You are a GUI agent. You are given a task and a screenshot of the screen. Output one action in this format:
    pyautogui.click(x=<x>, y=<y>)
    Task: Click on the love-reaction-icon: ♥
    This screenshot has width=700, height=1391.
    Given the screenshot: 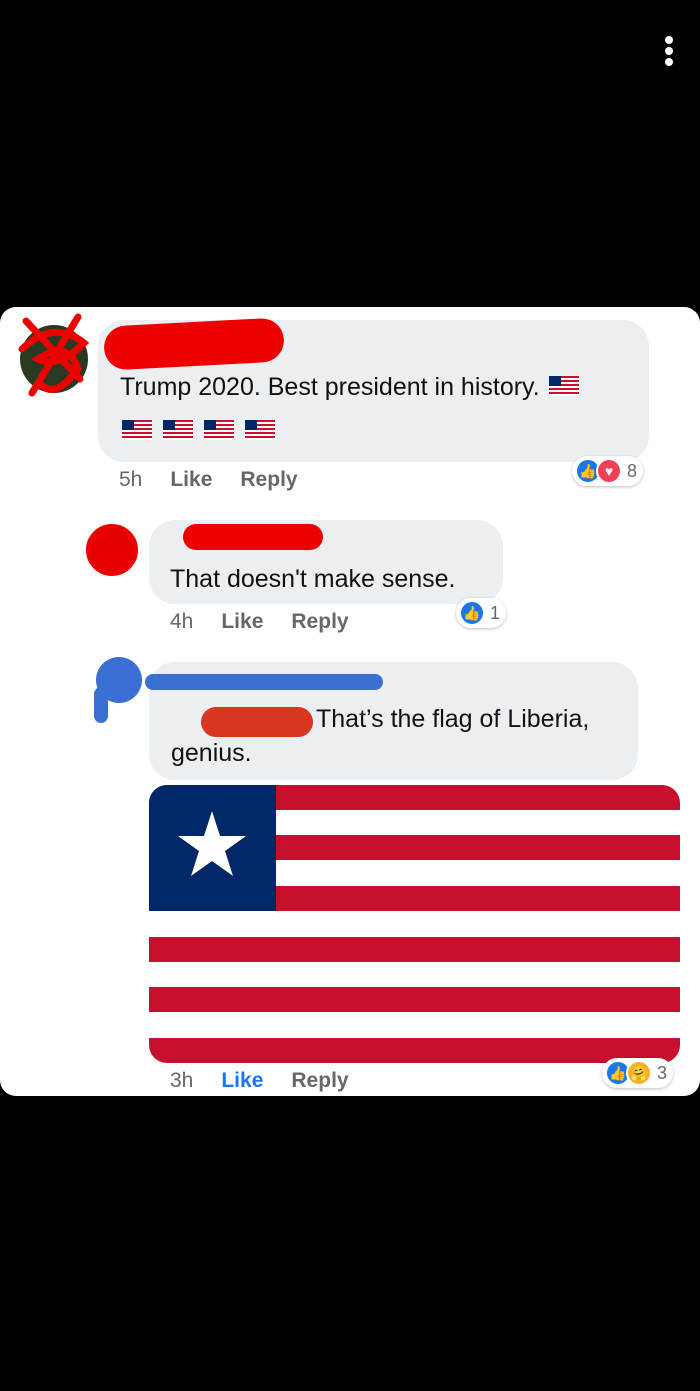 What is the action you would take?
    pyautogui.click(x=609, y=471)
    